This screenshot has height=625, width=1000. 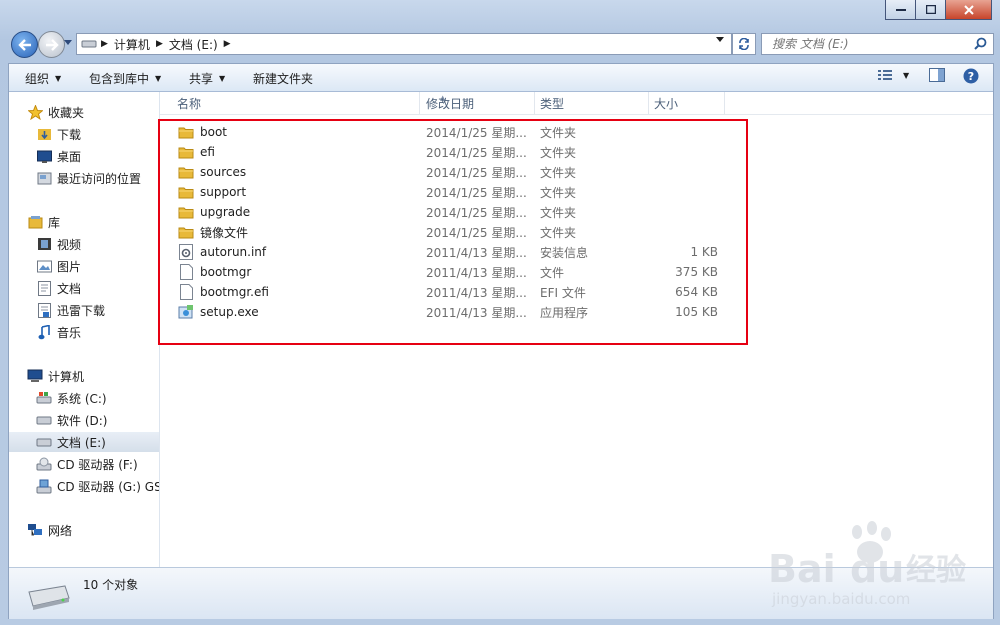 I want to click on nav-item-drive-d: 软件 (D:), so click(x=84, y=420).